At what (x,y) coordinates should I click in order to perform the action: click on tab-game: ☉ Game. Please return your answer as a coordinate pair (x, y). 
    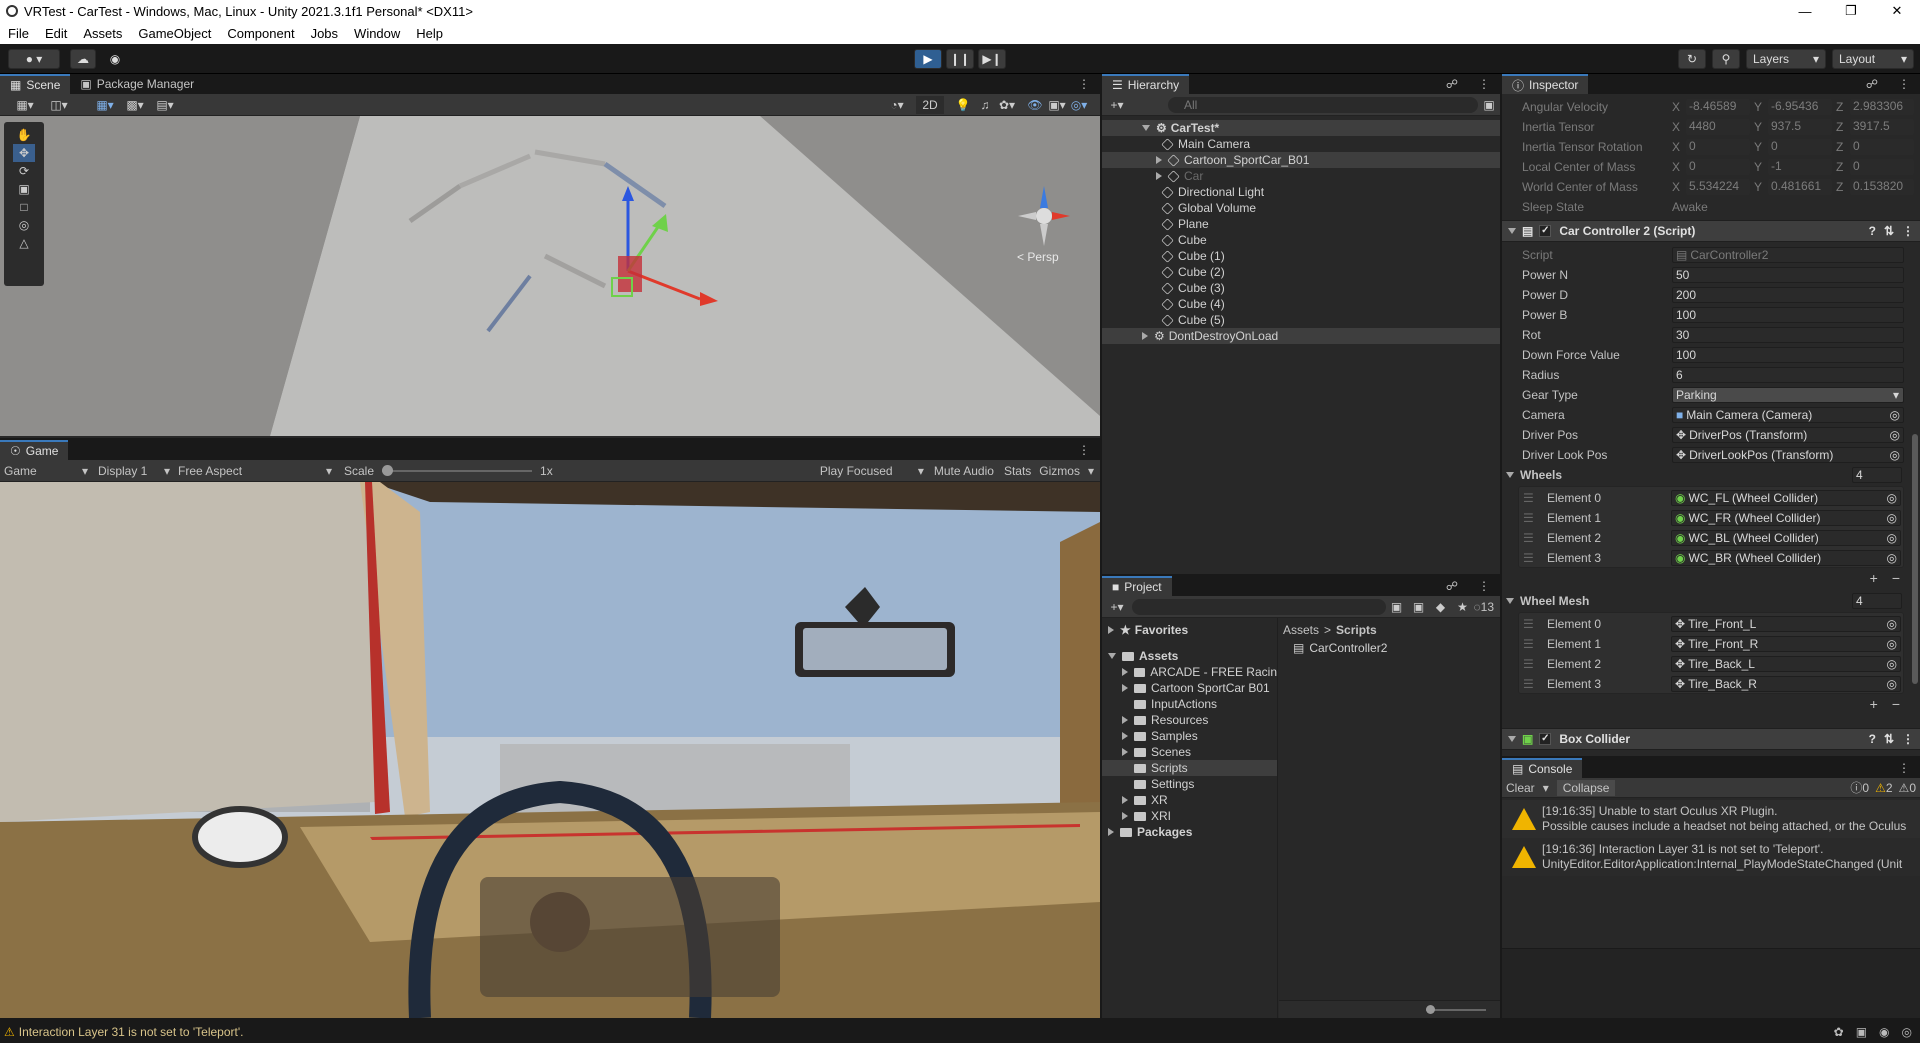
    Looking at the image, I should click on (34, 450).